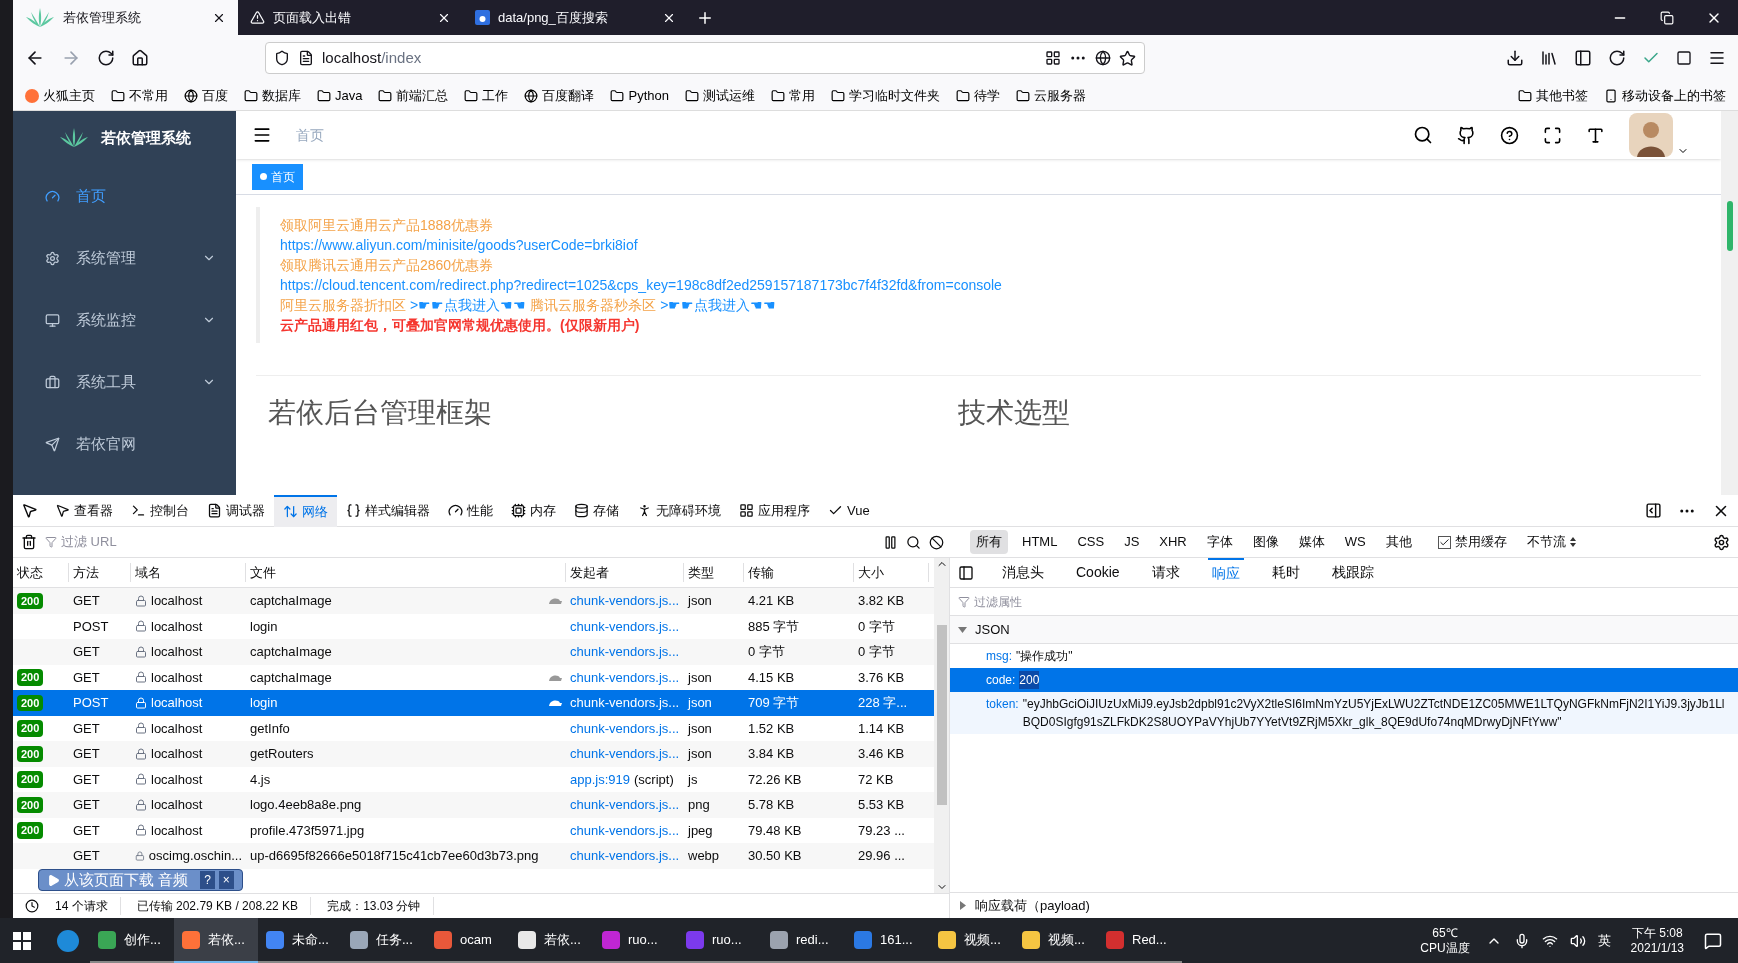 The width and height of the screenshot is (1738, 963). What do you see at coordinates (406, 572) in the screenshot?
I see `column-header: 文件` at bounding box center [406, 572].